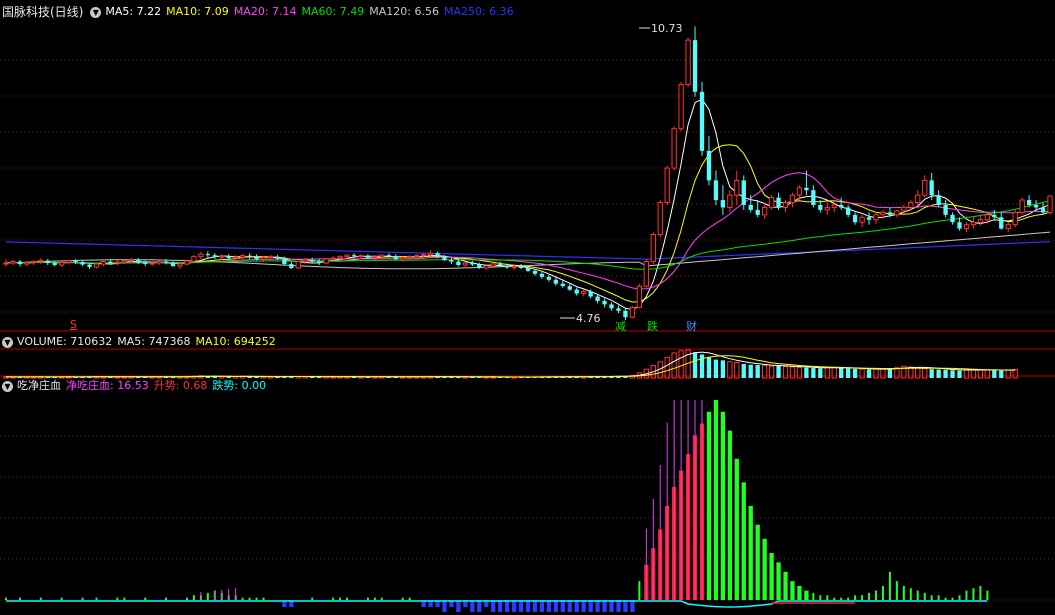 The image size is (1055, 615). Describe the element at coordinates (7, 386) in the screenshot. I see `indicator-panel-menu-icon: ▼` at that location.